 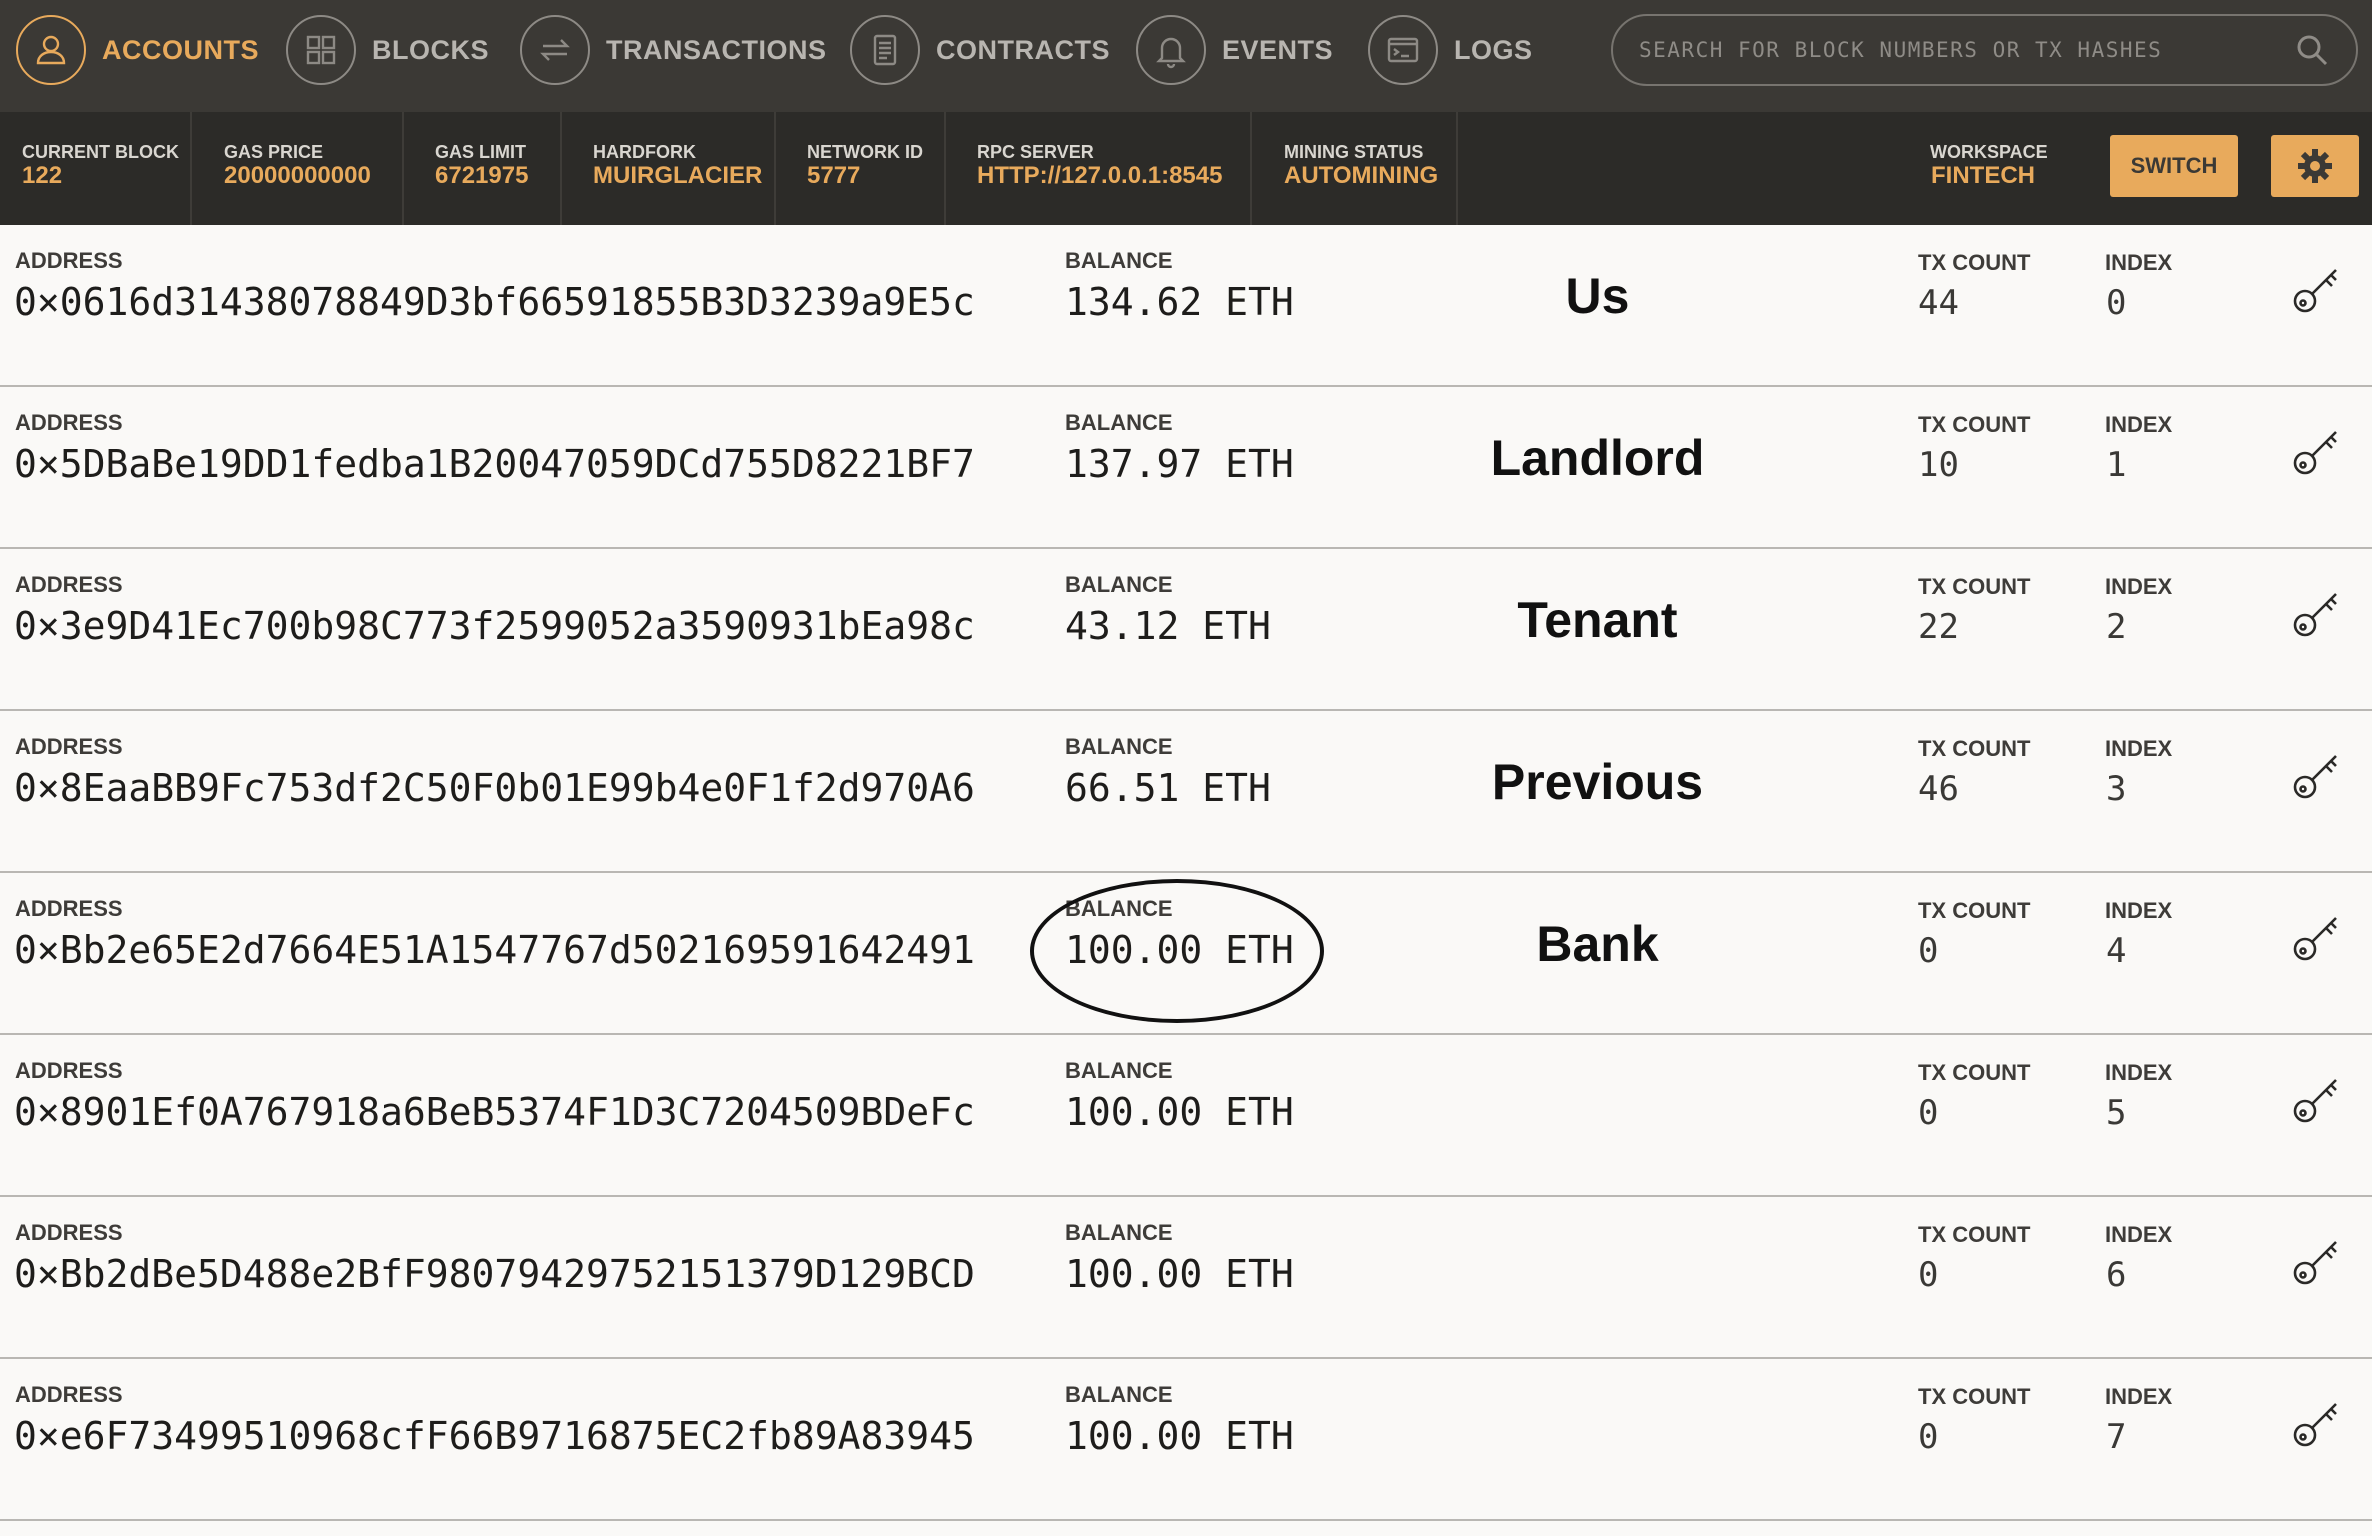 What do you see at coordinates (298, 168) in the screenshot?
I see `gas-price-stat: GAS PRICE 20000000000` at bounding box center [298, 168].